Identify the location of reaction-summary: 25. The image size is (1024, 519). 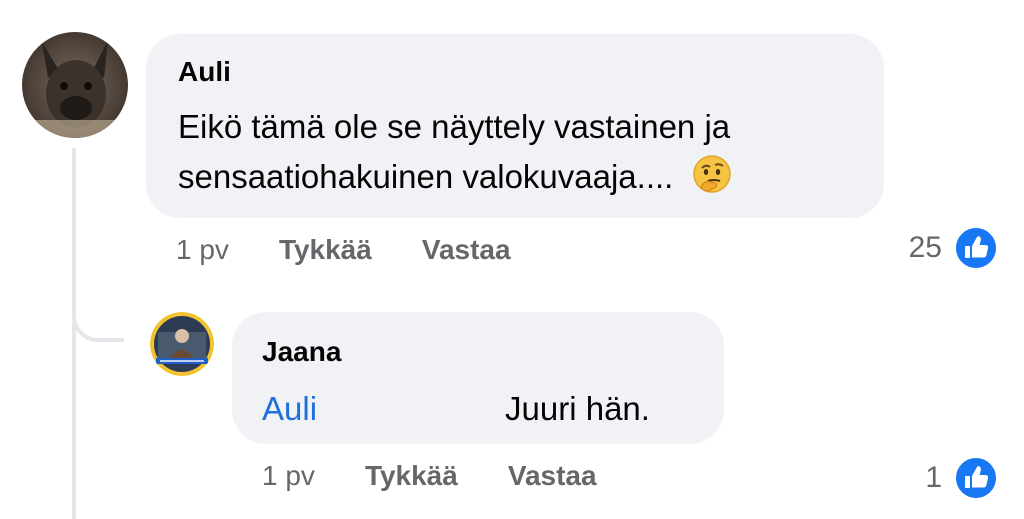
(953, 248).